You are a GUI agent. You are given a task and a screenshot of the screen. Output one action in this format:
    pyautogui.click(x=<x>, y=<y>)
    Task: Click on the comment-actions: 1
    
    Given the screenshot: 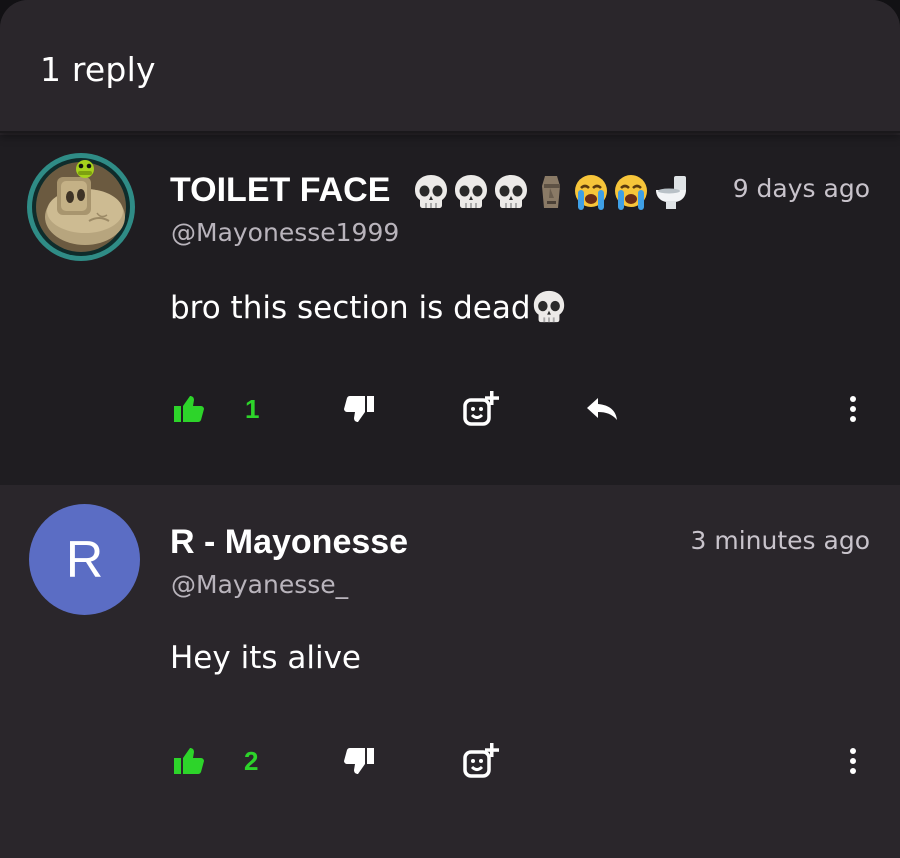 What is the action you would take?
    pyautogui.click(x=450, y=409)
    